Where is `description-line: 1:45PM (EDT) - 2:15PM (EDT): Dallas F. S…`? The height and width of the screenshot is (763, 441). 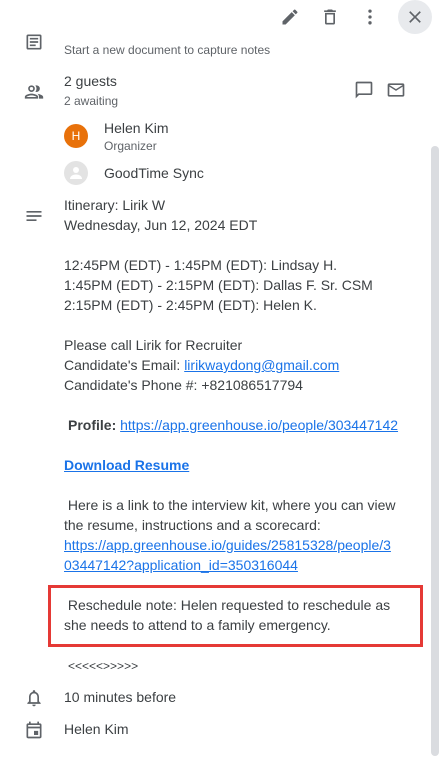
description-line: 1:45PM (EDT) - 2:15PM (EDT): Dallas F. S… is located at coordinates (218, 285).